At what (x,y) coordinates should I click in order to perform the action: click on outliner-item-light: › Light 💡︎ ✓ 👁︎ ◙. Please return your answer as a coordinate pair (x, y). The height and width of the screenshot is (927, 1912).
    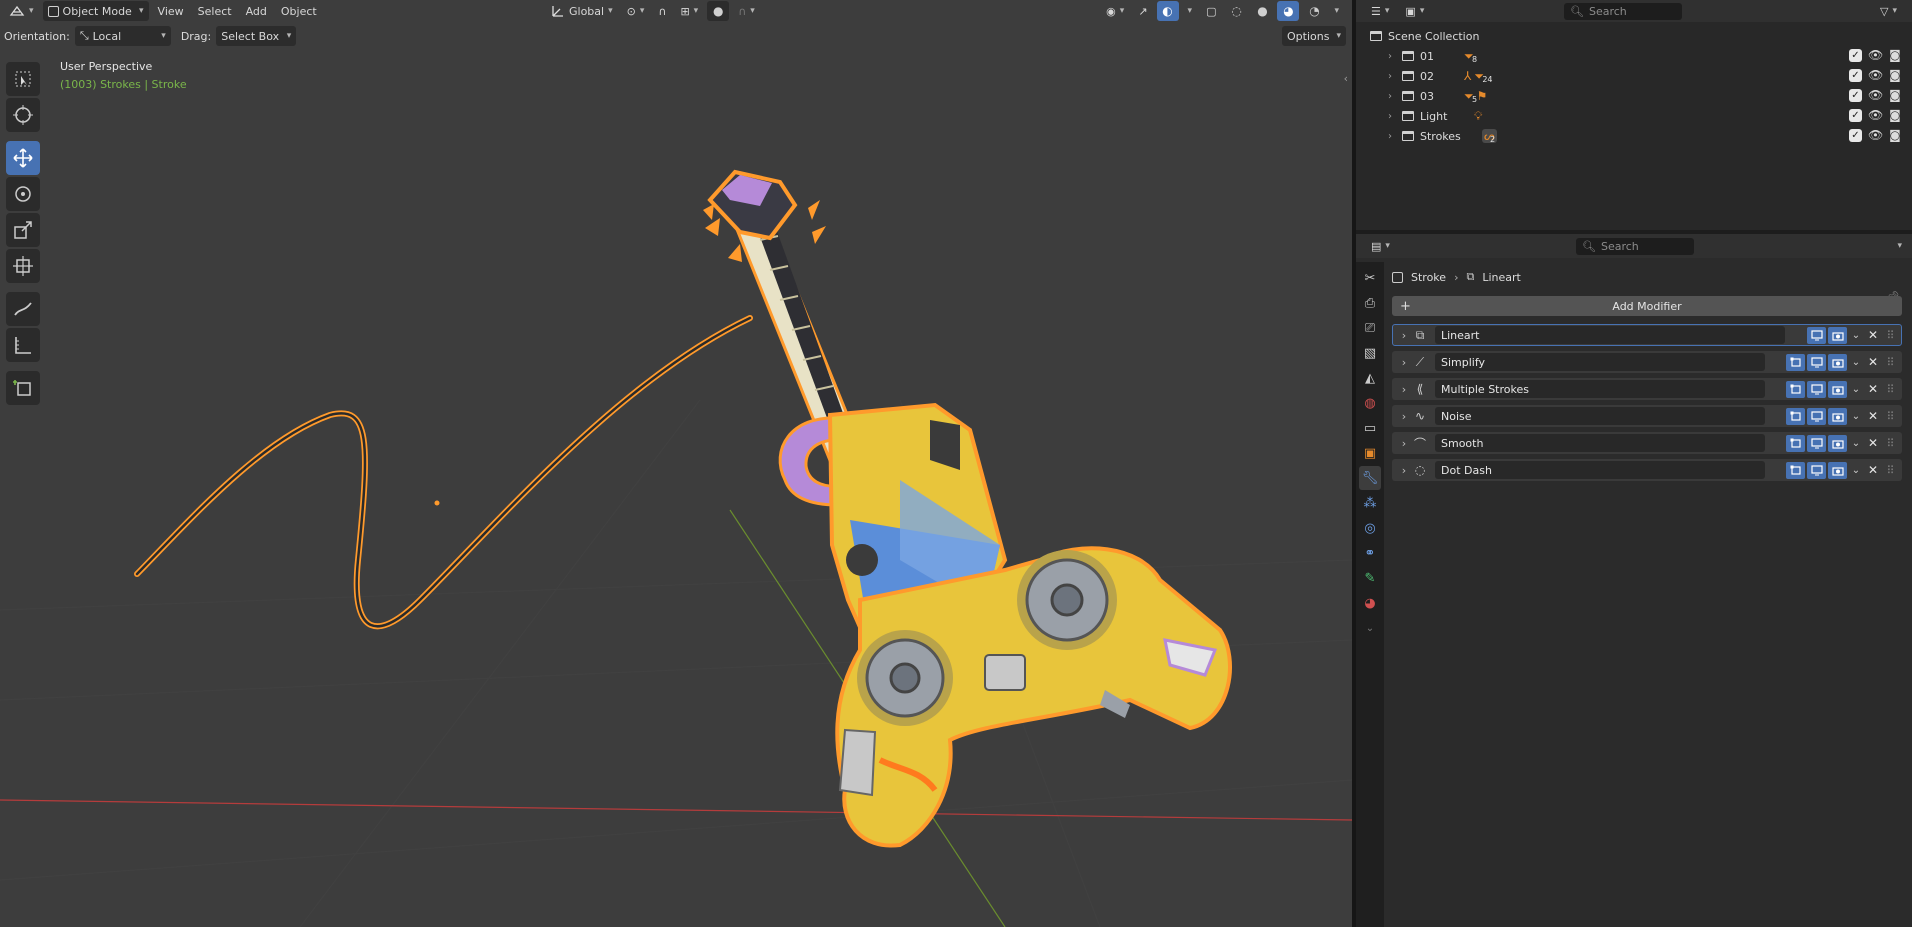
    Looking at the image, I should click on (1634, 116).